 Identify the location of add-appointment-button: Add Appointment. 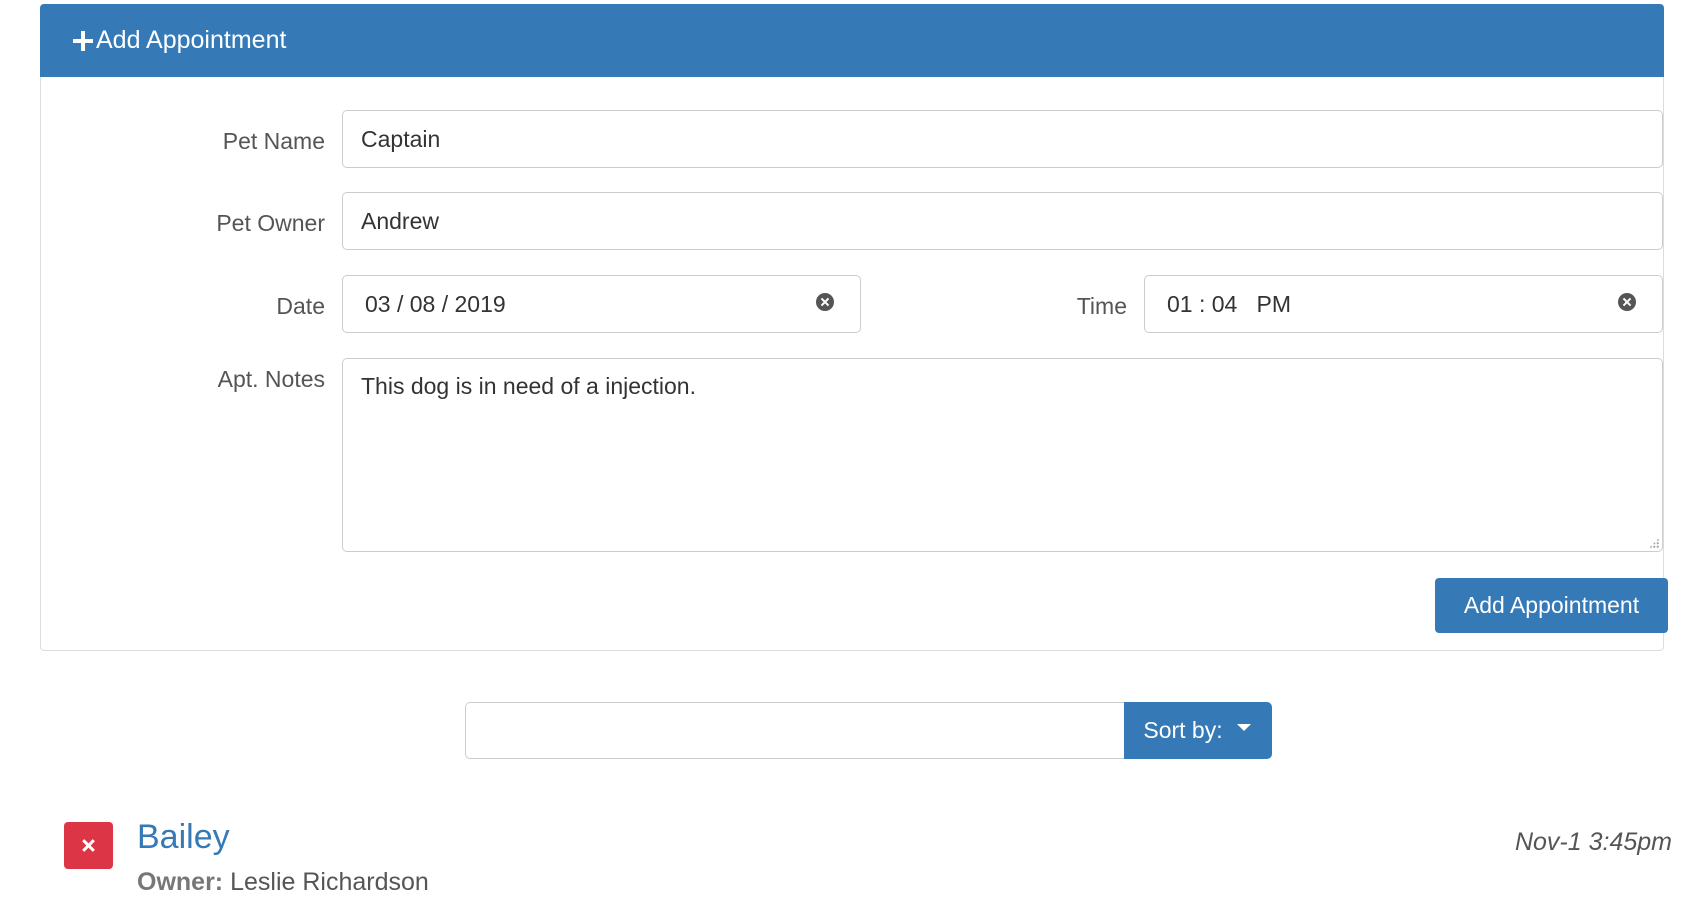
(1551, 605).